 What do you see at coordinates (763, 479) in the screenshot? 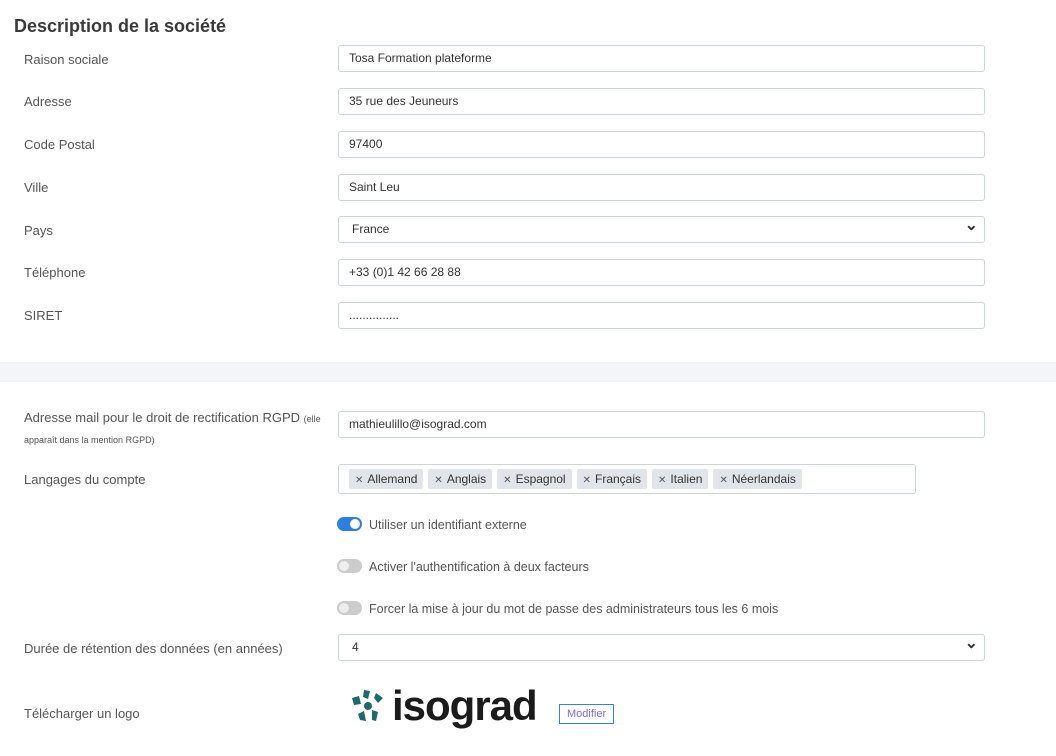
I see `tag-label: Néerlandais` at bounding box center [763, 479].